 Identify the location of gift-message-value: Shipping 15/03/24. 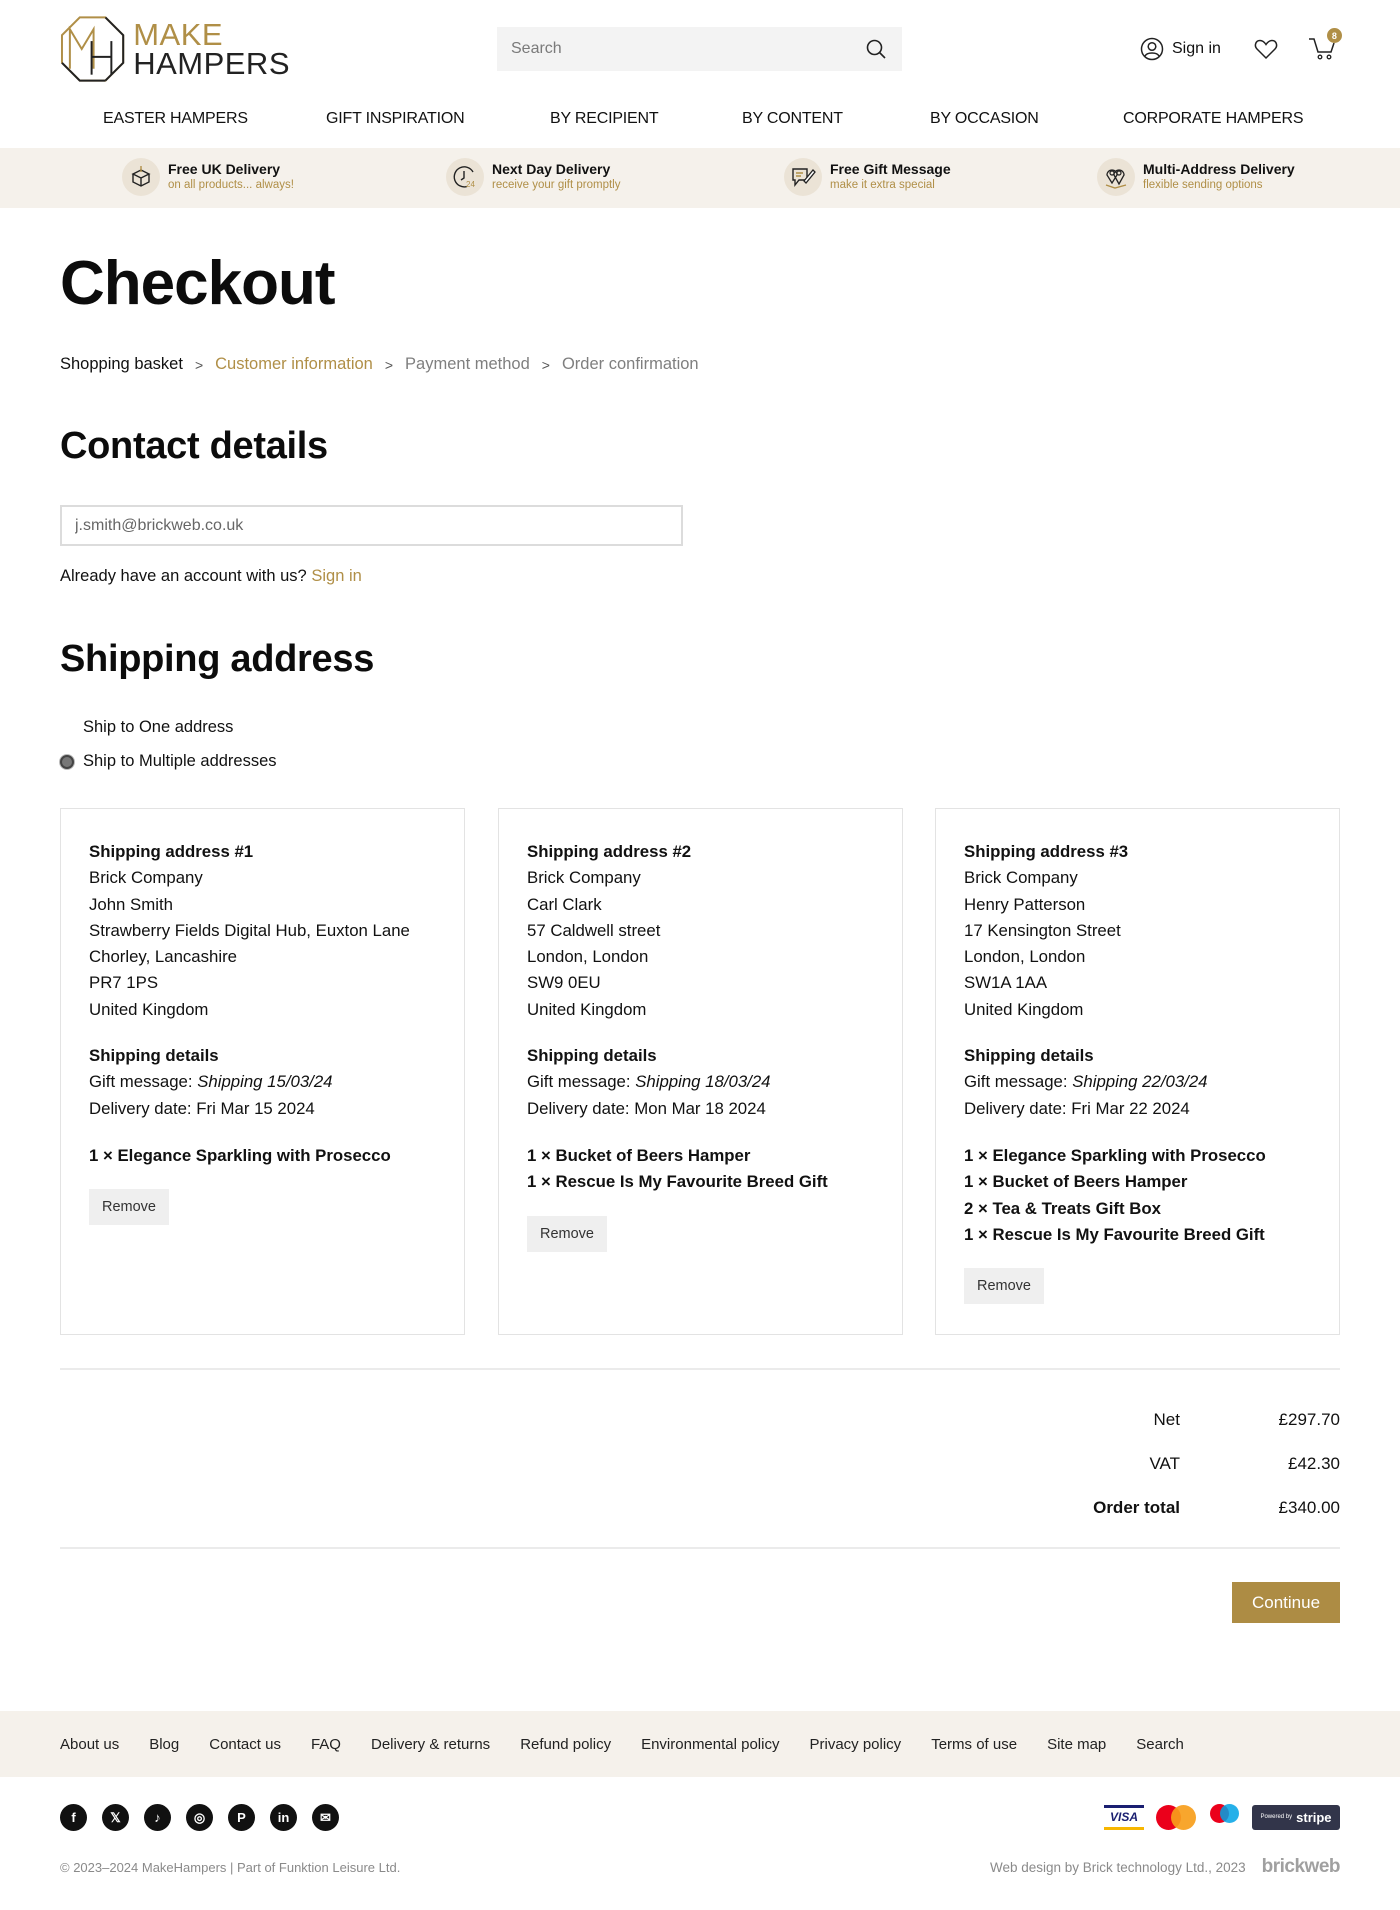
(265, 1082).